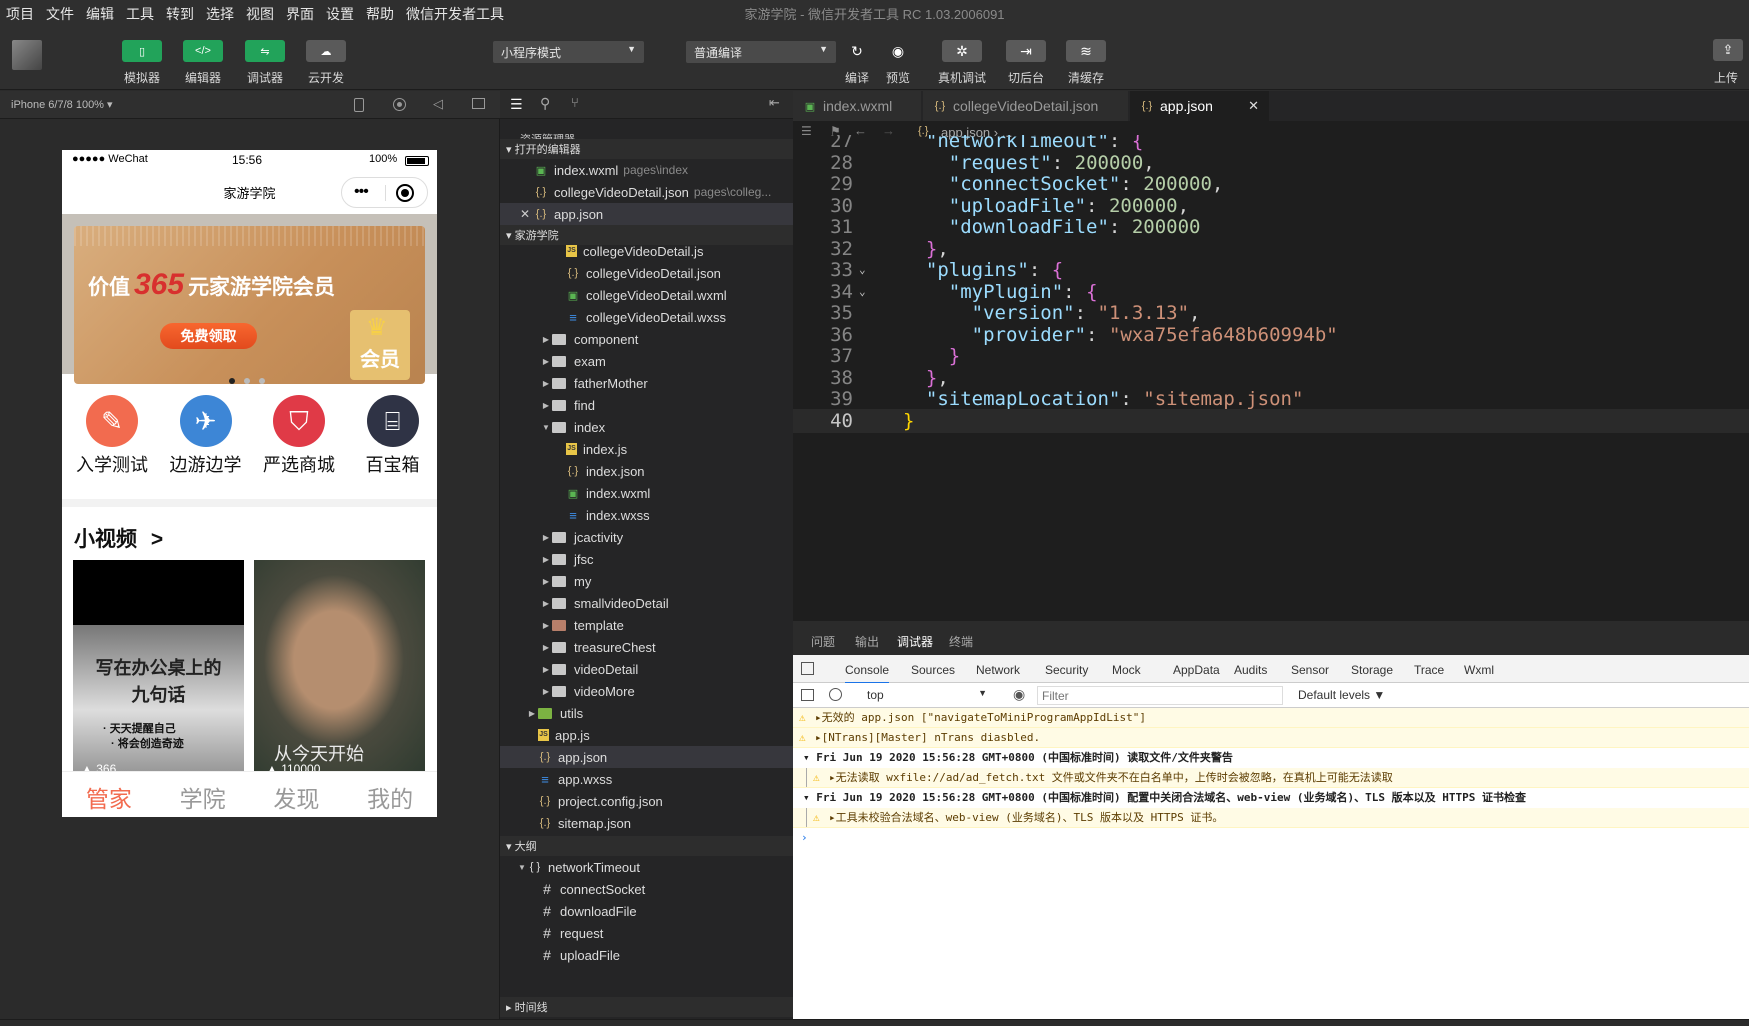 This screenshot has width=1749, height=1026. What do you see at coordinates (142, 51) in the screenshot?
I see `phone-button: ▯` at bounding box center [142, 51].